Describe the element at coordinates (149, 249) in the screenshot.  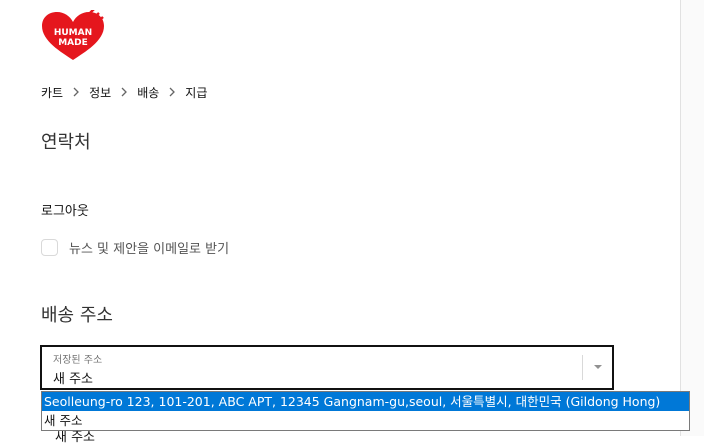
I see `newsletter-label: 뉴스 및 제안을 이메일로 받기` at that location.